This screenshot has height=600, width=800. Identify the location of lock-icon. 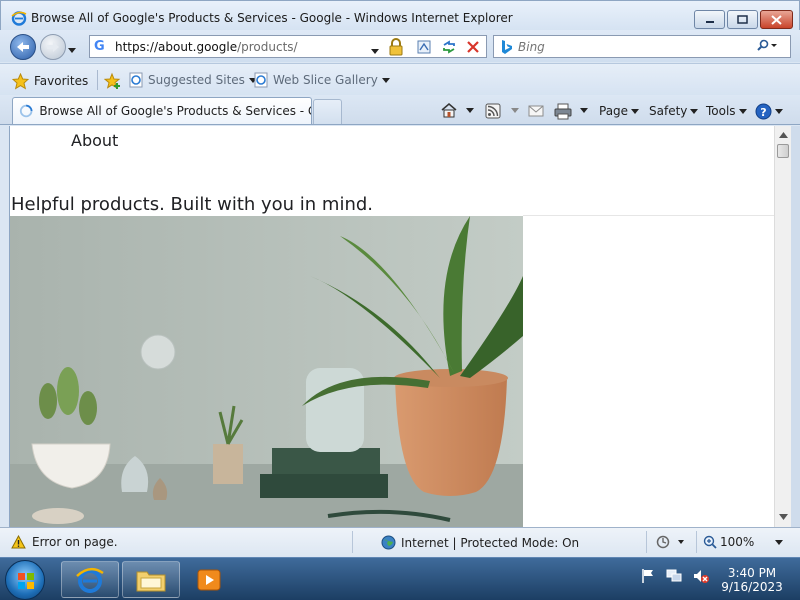
(396, 47).